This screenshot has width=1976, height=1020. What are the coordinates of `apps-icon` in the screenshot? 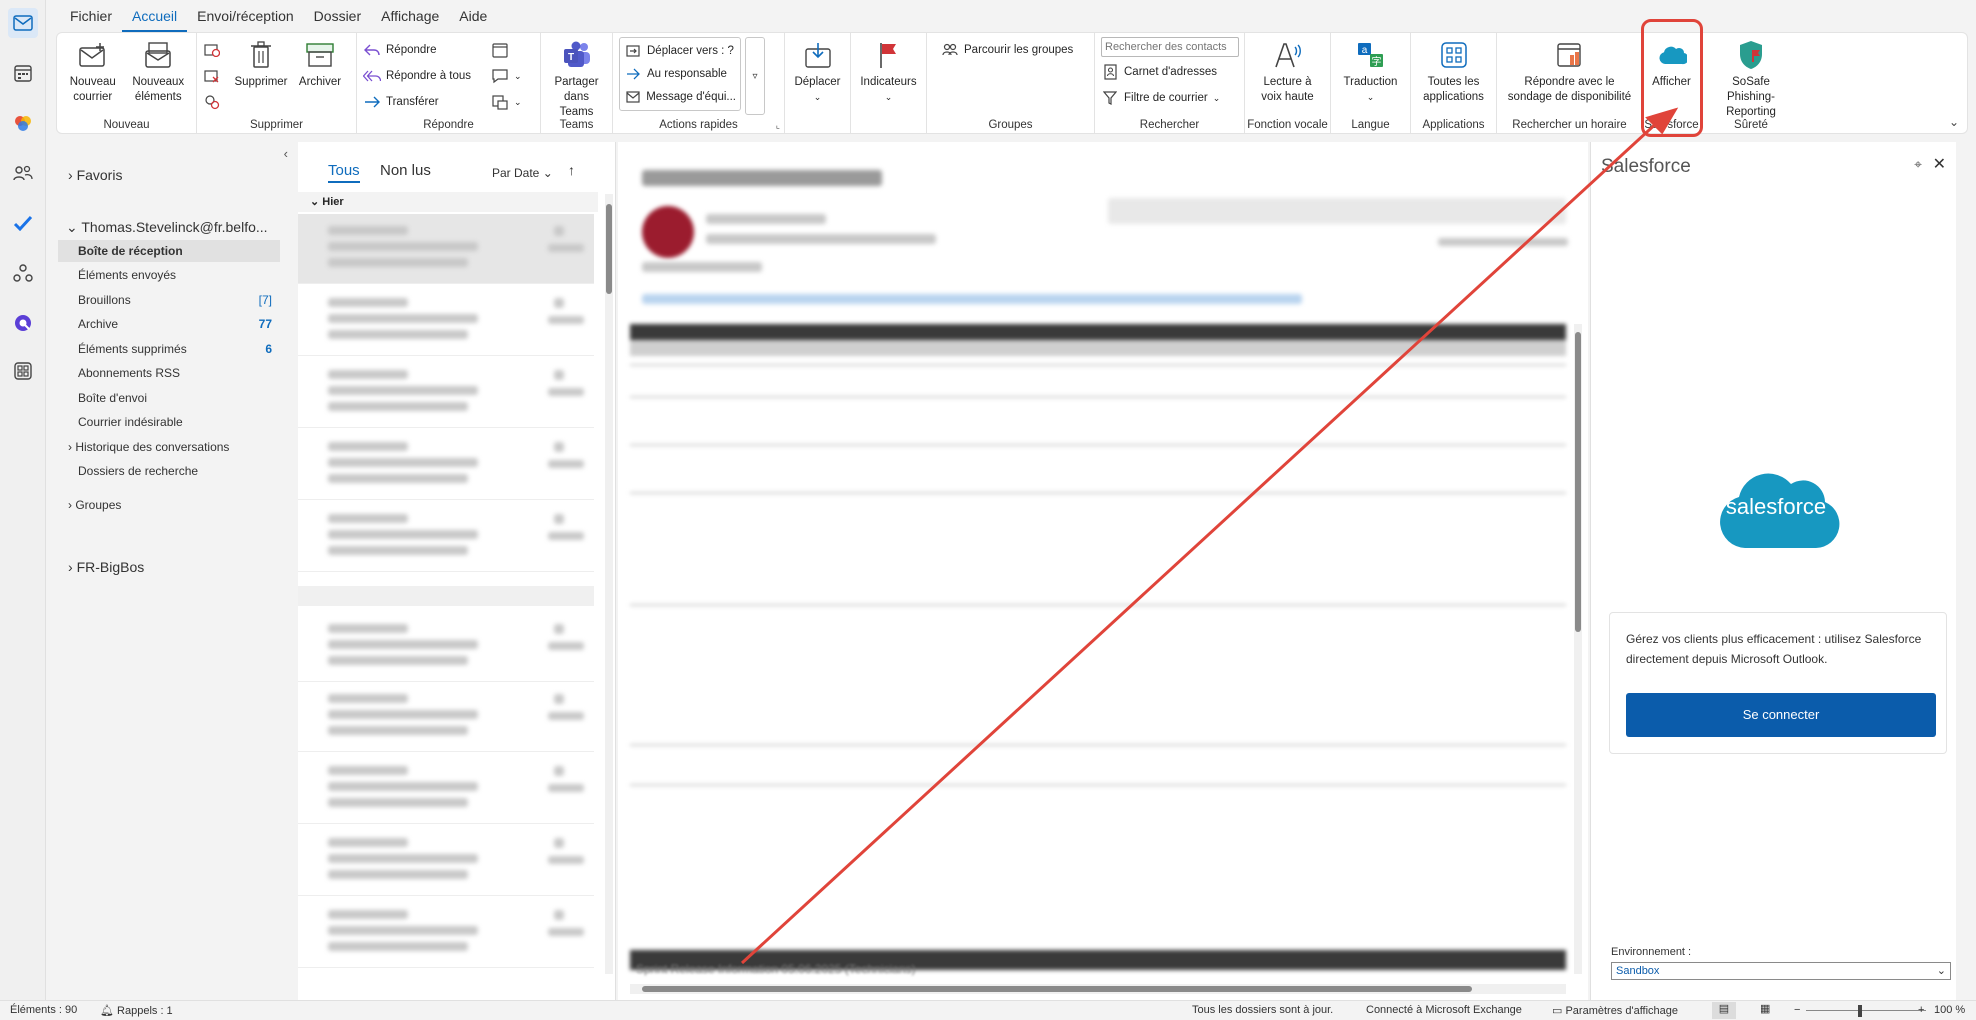 It's located at (23, 371).